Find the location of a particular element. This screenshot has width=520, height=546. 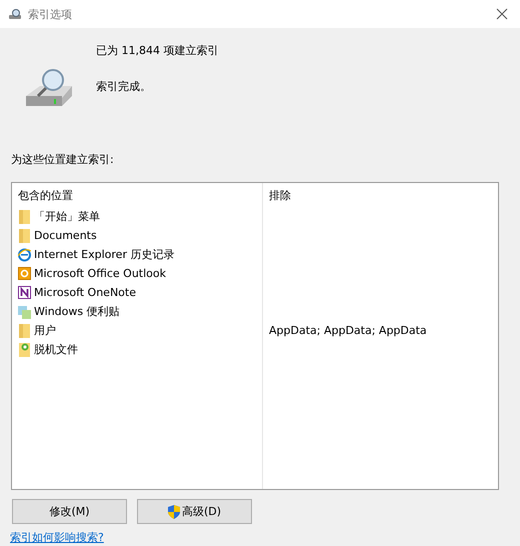

location-name: Microsoft OneNote is located at coordinates (85, 292).